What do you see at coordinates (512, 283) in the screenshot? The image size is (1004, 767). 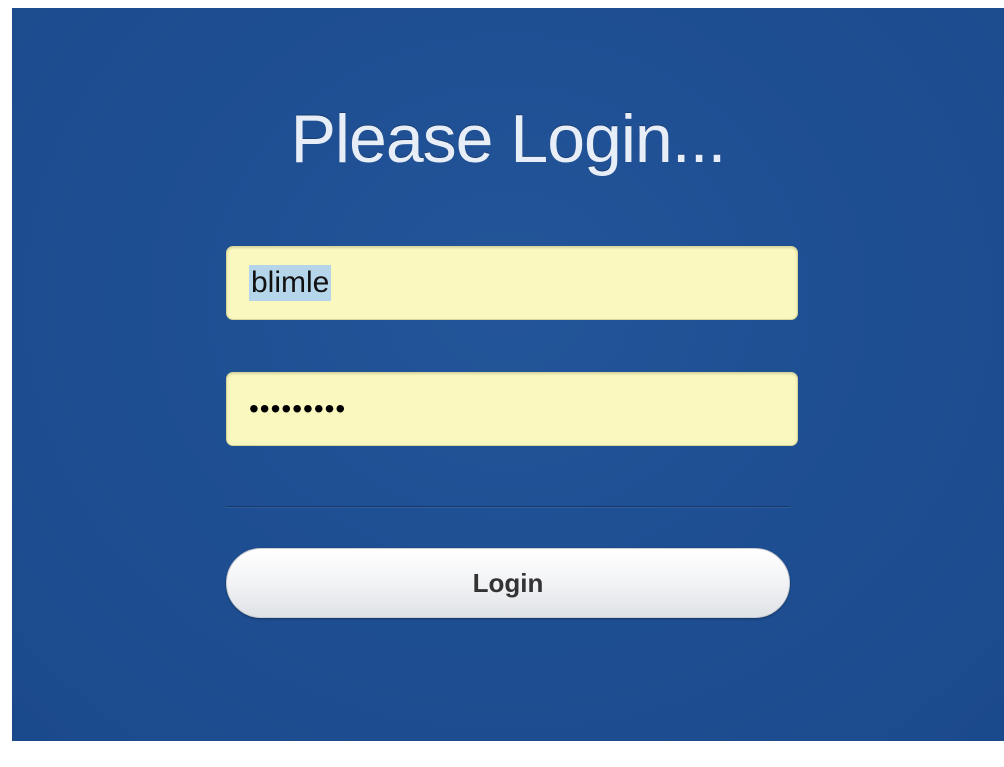 I see `username-field: blimle` at bounding box center [512, 283].